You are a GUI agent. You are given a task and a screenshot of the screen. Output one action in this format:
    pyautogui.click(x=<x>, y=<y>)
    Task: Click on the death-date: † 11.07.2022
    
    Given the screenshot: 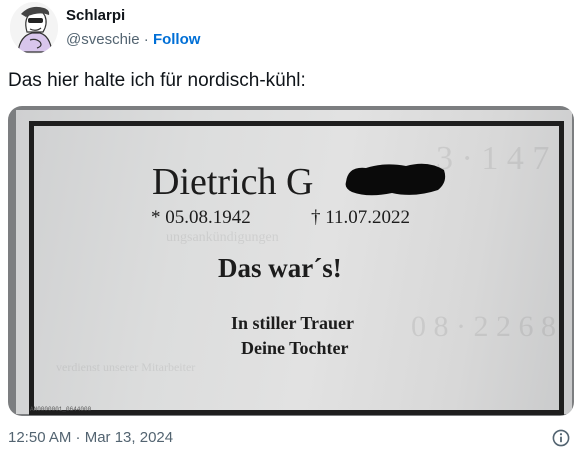 What is the action you would take?
    pyautogui.click(x=361, y=217)
    